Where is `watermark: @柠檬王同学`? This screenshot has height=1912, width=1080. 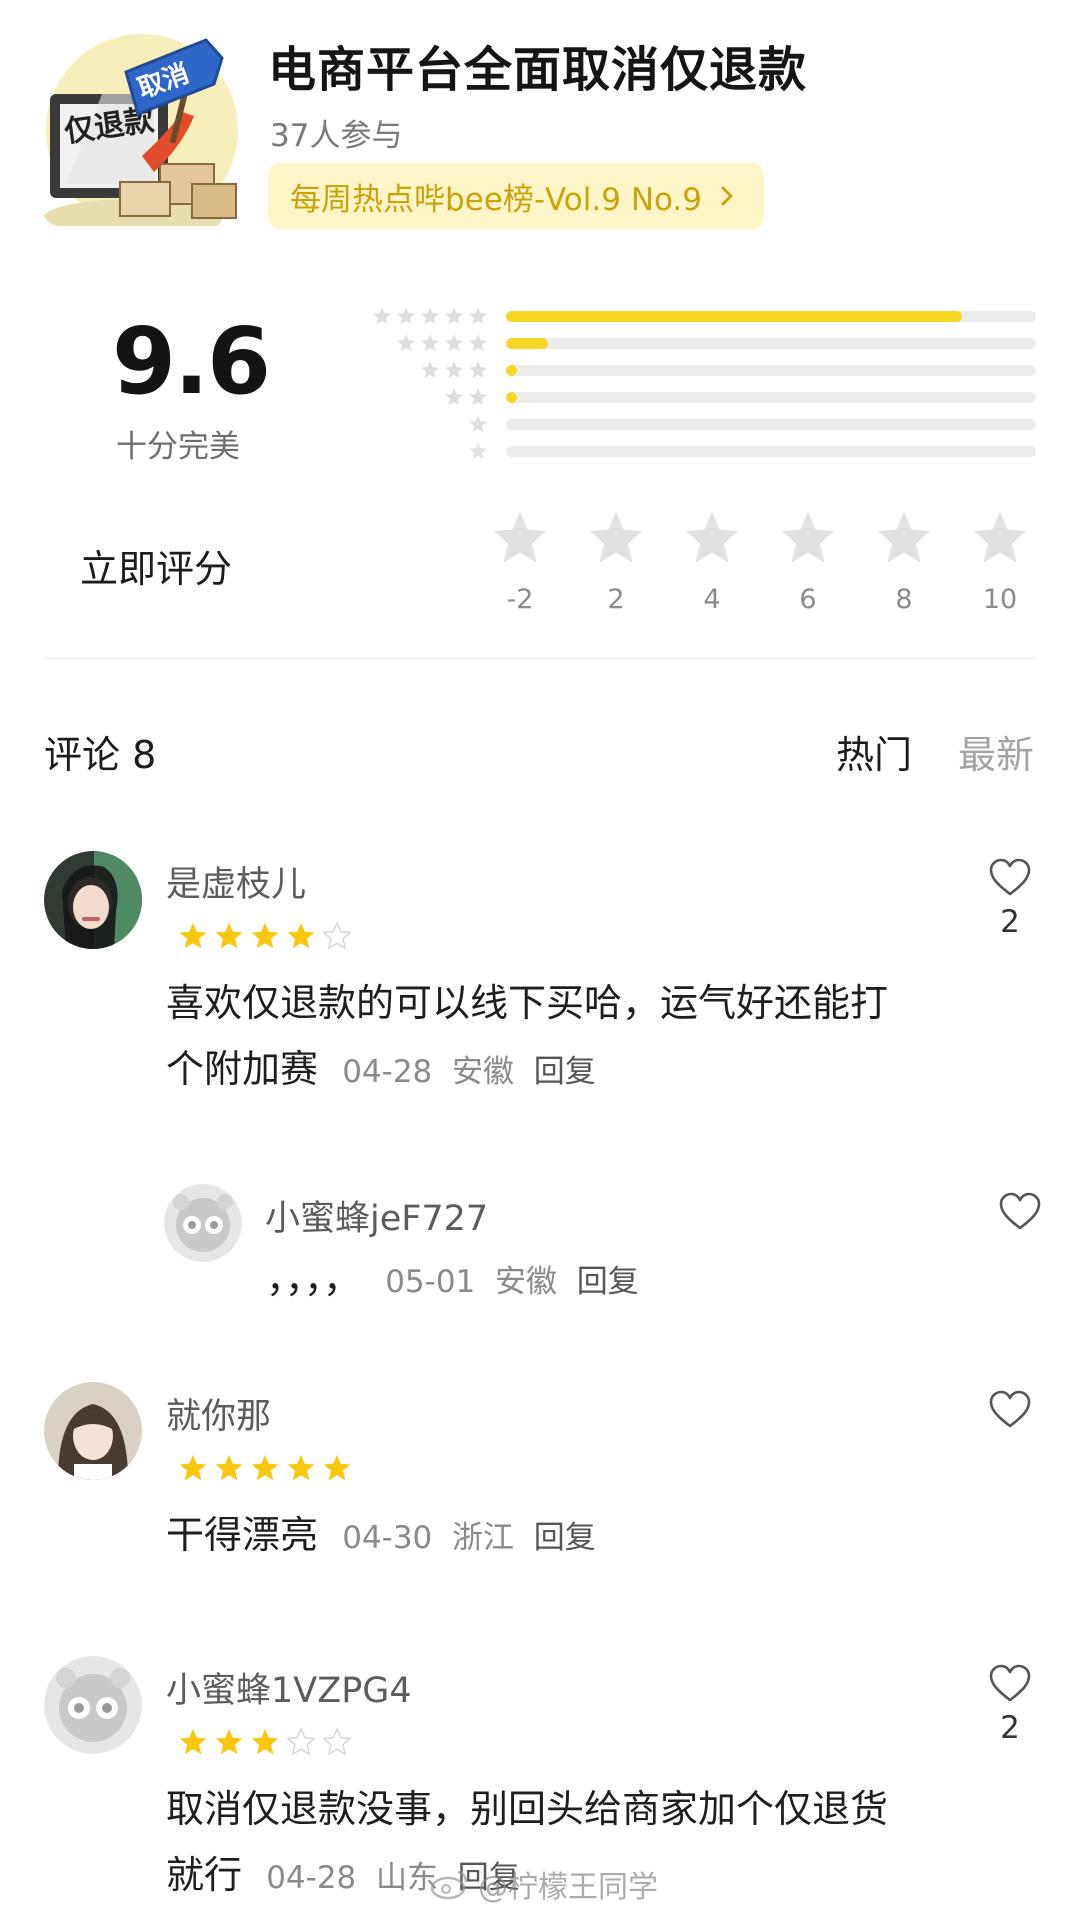
watermark: @柠檬王同学 is located at coordinates (544, 1884).